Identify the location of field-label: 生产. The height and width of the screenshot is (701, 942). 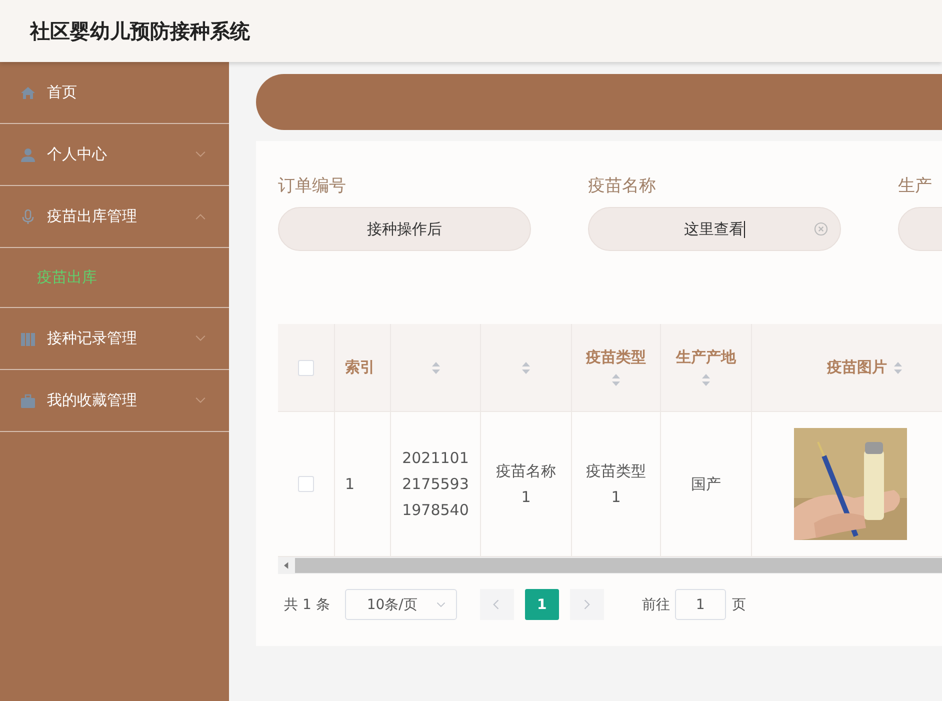
(915, 186).